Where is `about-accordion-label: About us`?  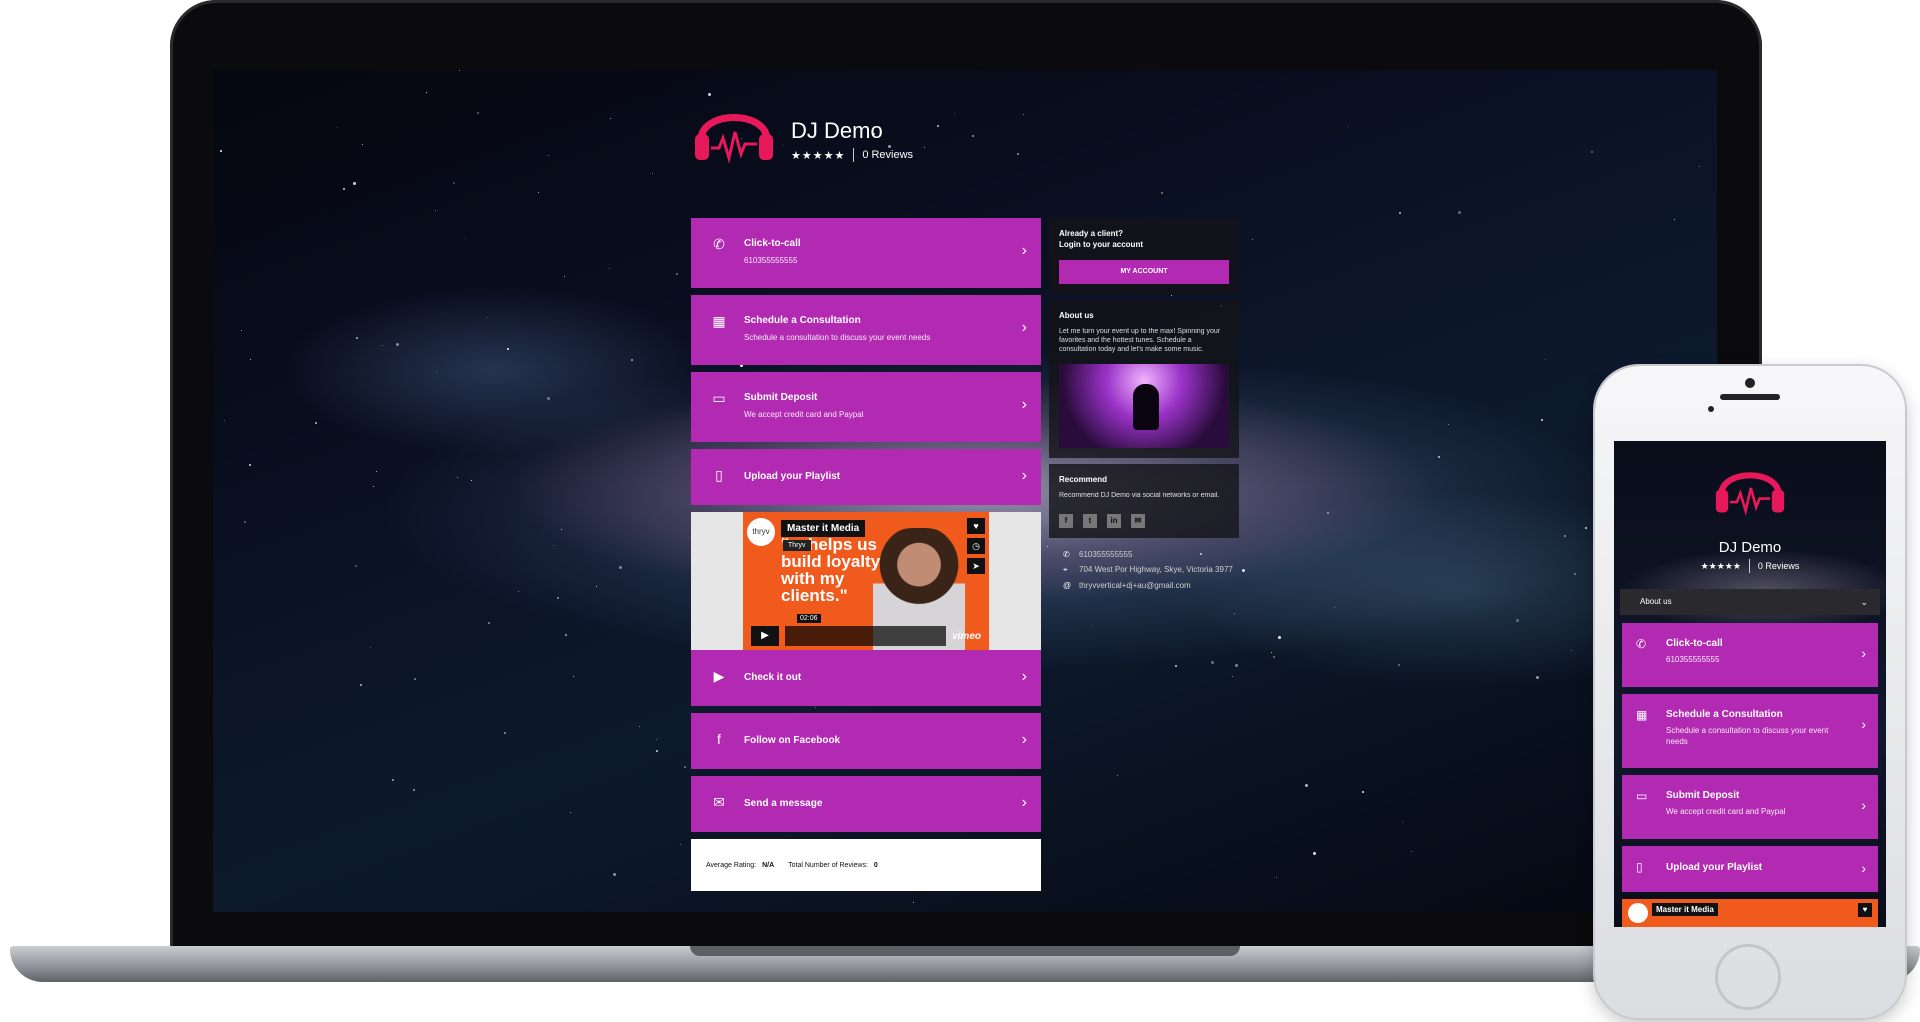 about-accordion-label: About us is located at coordinates (1656, 601).